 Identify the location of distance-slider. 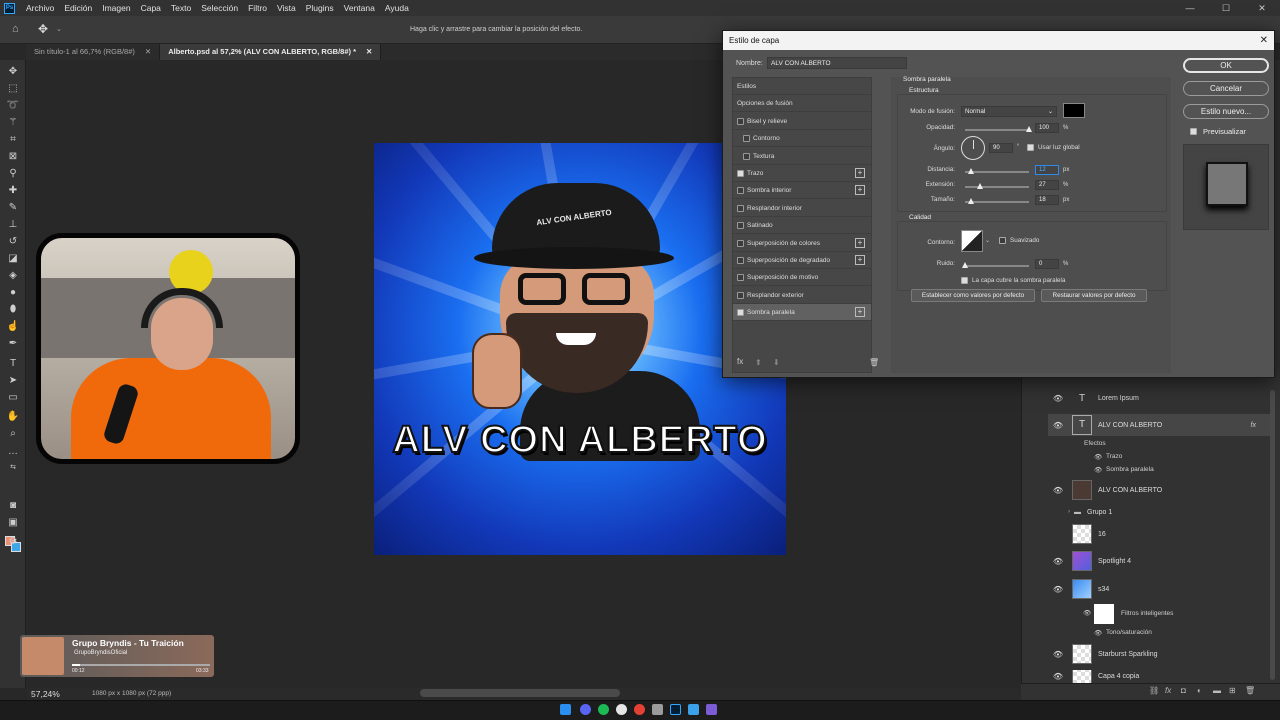
(997, 172).